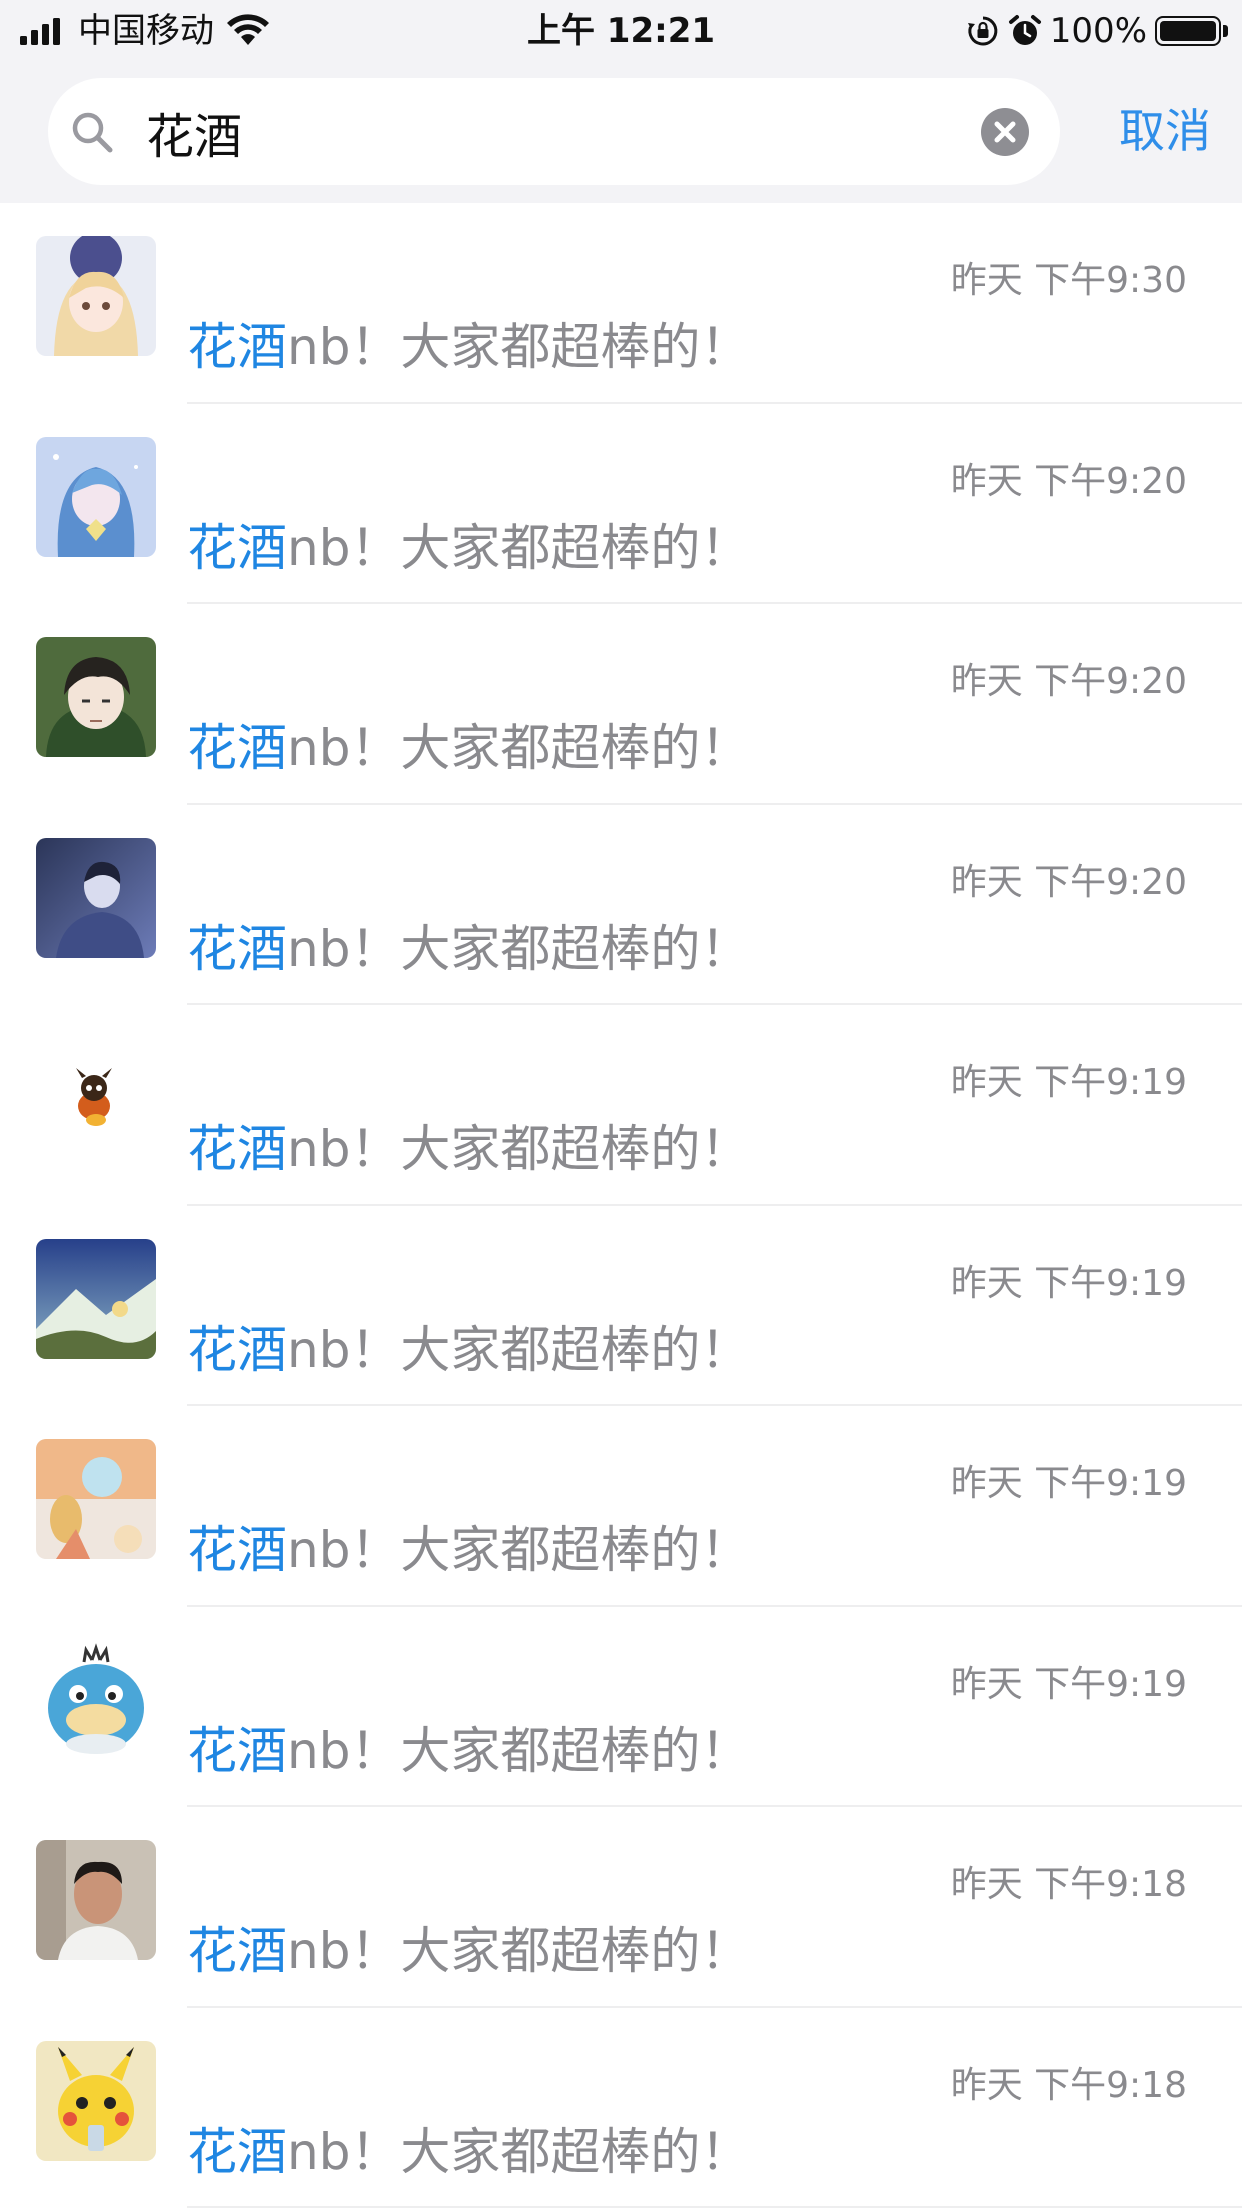 Image resolution: width=1242 pixels, height=2208 pixels. What do you see at coordinates (621, 1306) in the screenshot?
I see `search-result-row-6: 昨天 下午9:19 花酒nb！大家都超棒的！` at bounding box center [621, 1306].